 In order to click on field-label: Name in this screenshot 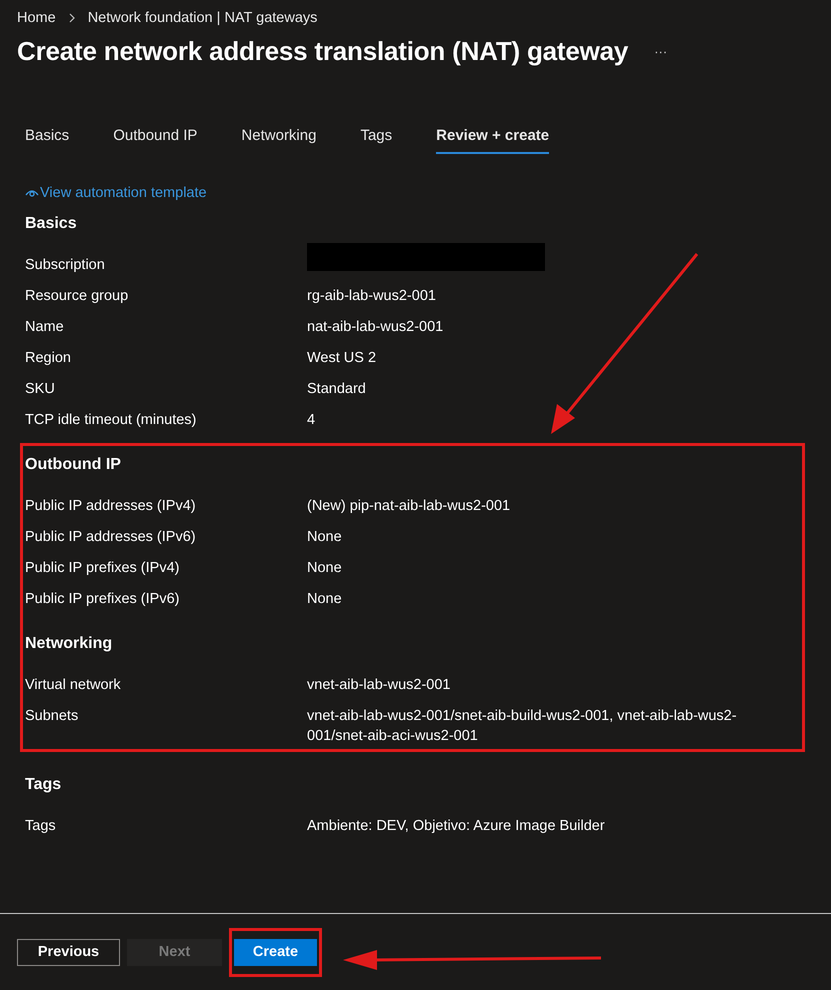, I will do `click(45, 327)`.